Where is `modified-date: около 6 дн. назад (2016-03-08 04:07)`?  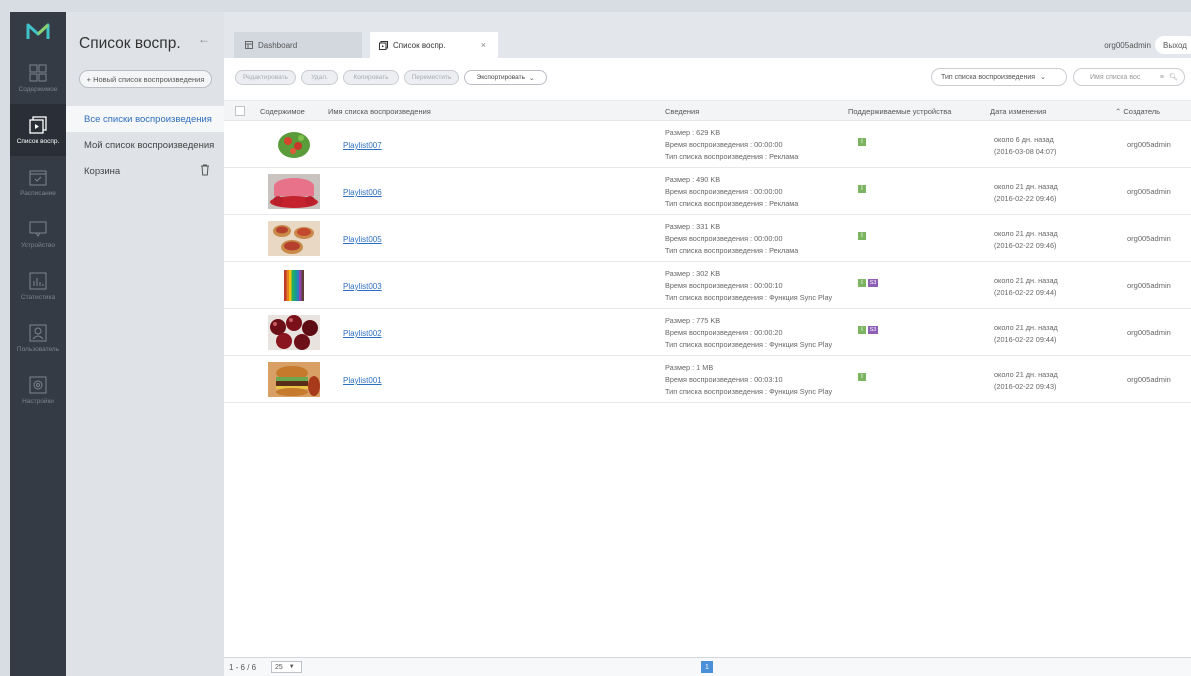
modified-date: около 6 дн. назад (2016-03-08 04:07) is located at coordinates (1025, 145).